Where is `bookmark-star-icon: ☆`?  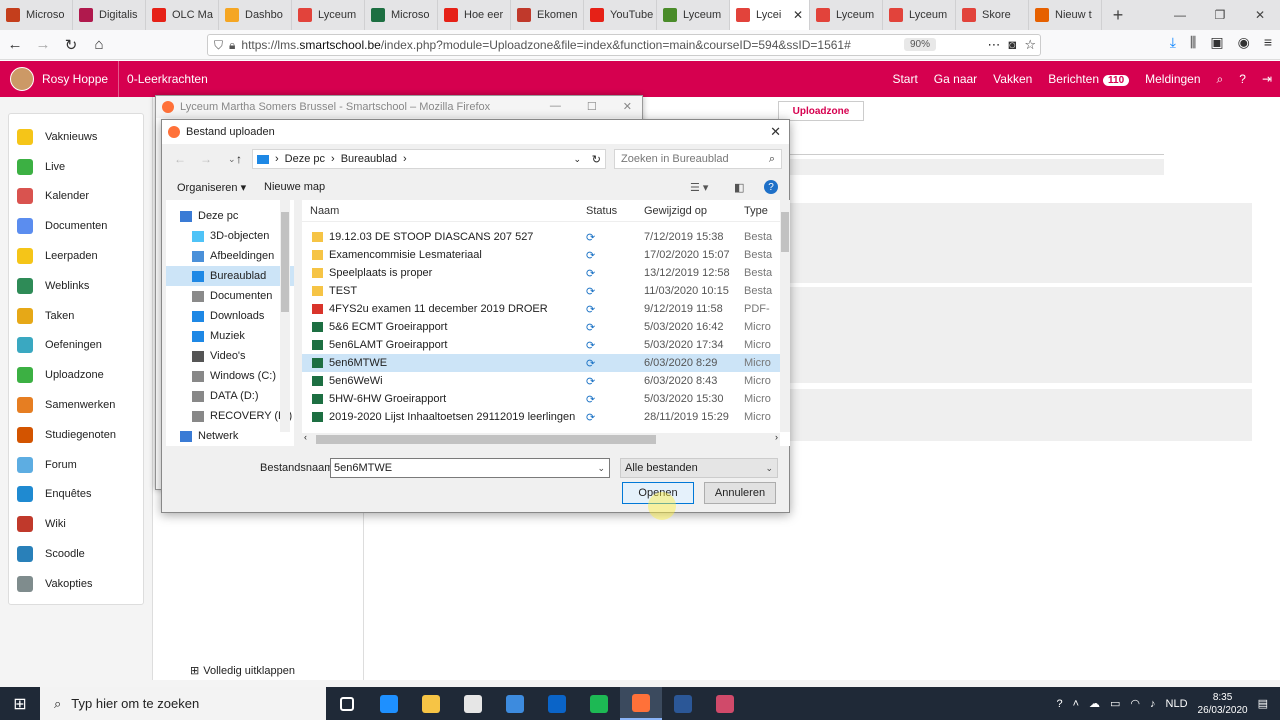
bookmark-star-icon: ☆ is located at coordinates (1030, 45).